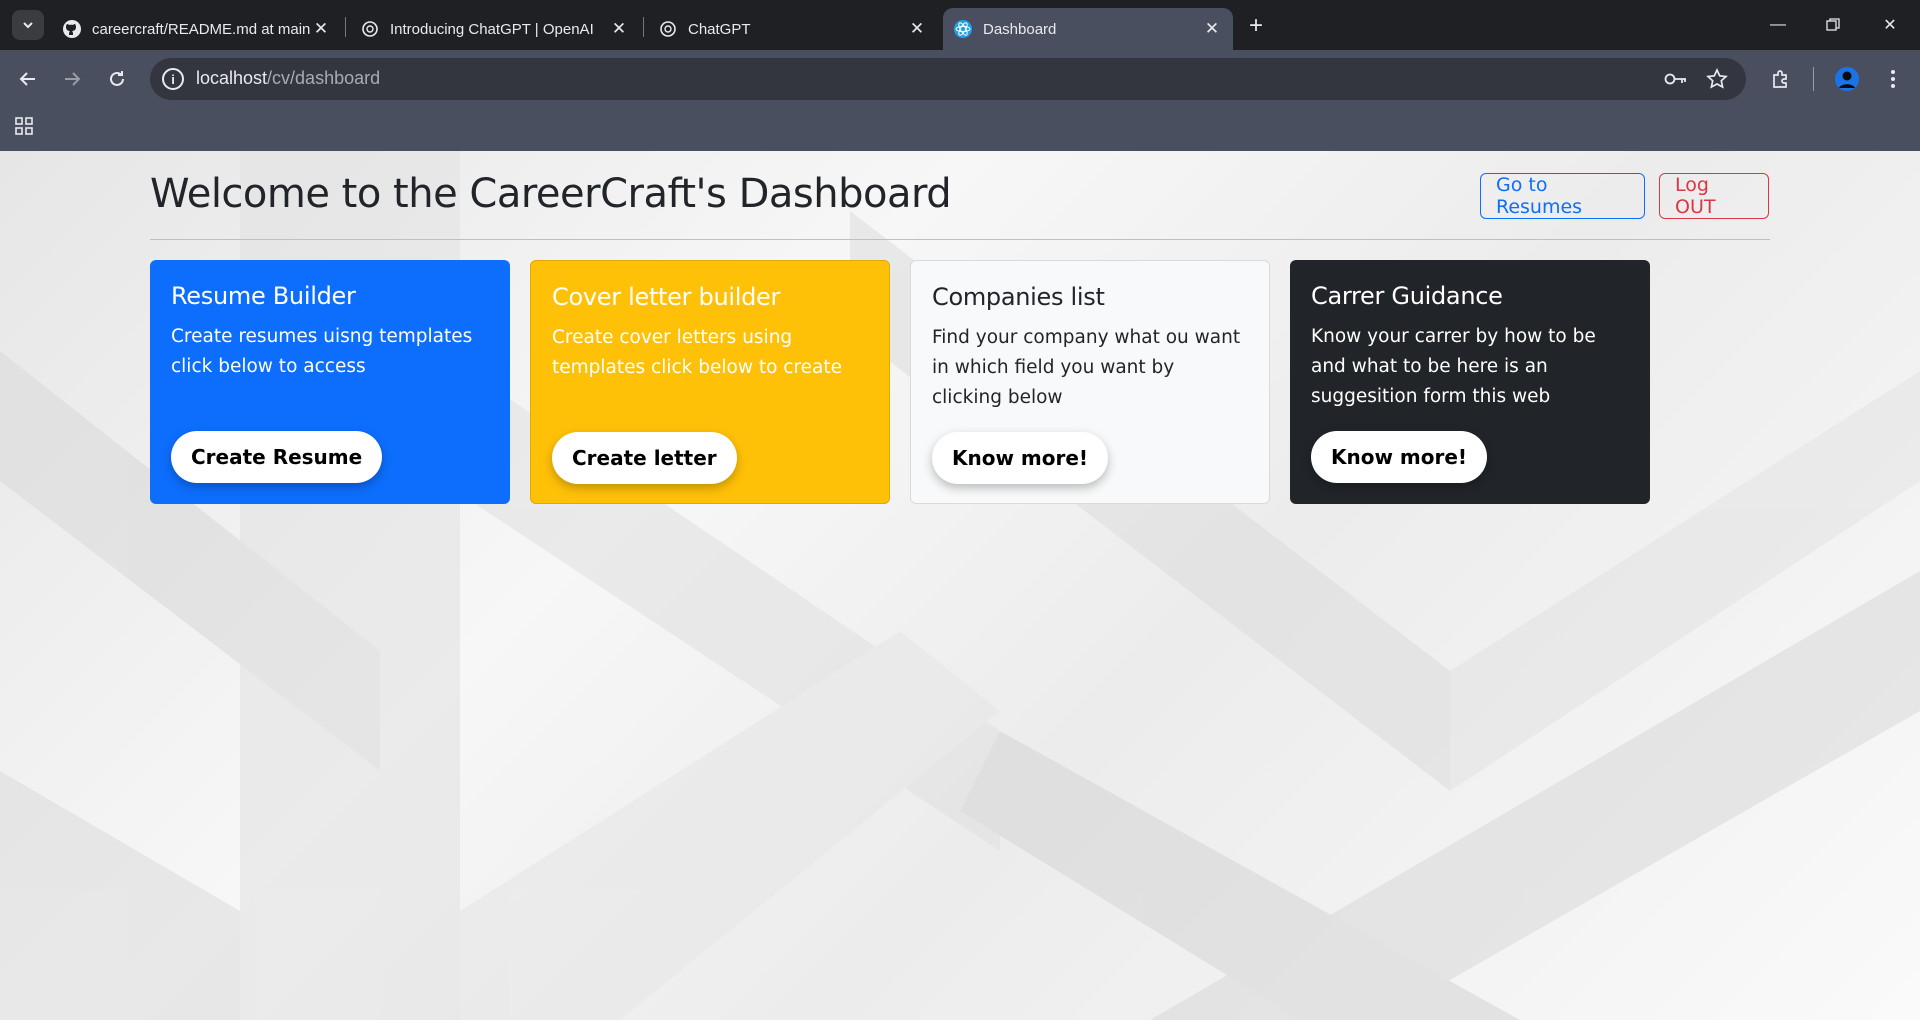 Image resolution: width=1920 pixels, height=1020 pixels. I want to click on tab-title: ChatGPT, so click(719, 29).